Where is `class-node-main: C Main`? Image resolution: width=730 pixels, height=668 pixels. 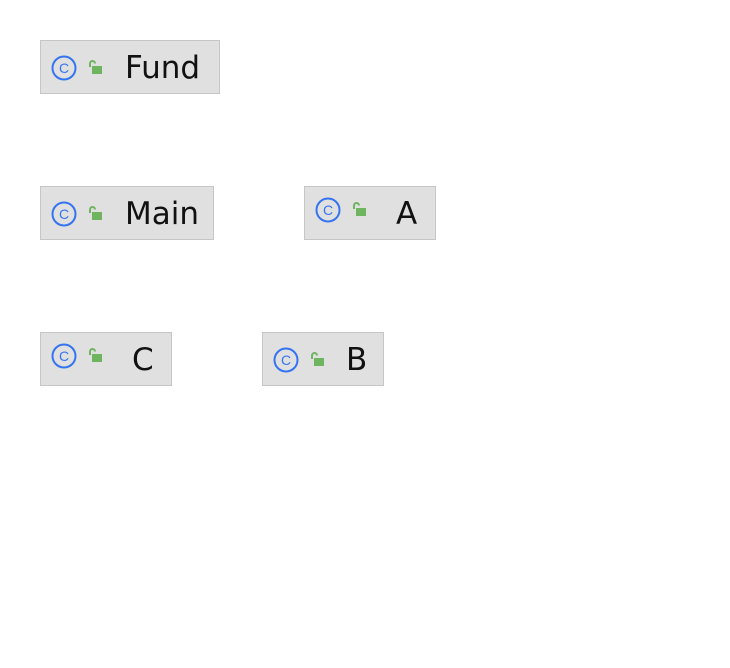
class-node-main: C Main is located at coordinates (127, 213).